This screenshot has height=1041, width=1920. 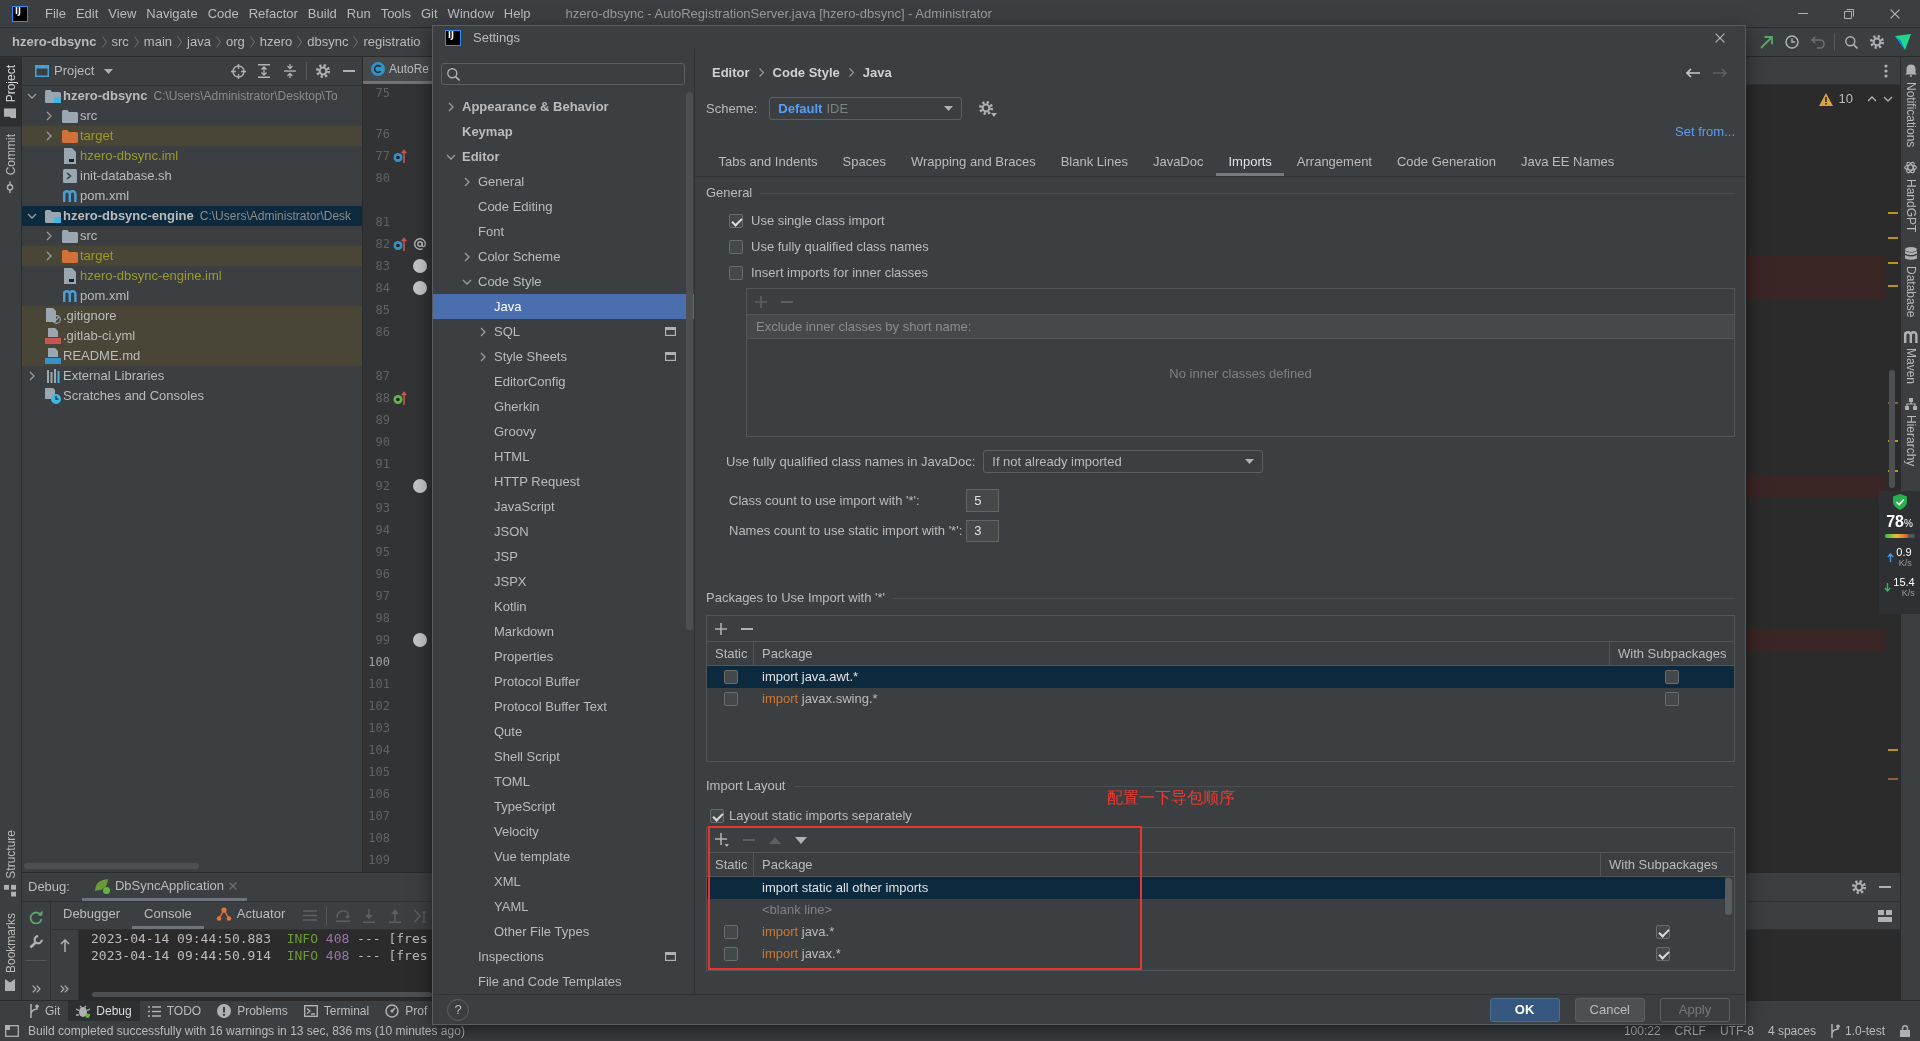 I want to click on crosshair-icon, so click(x=238, y=71).